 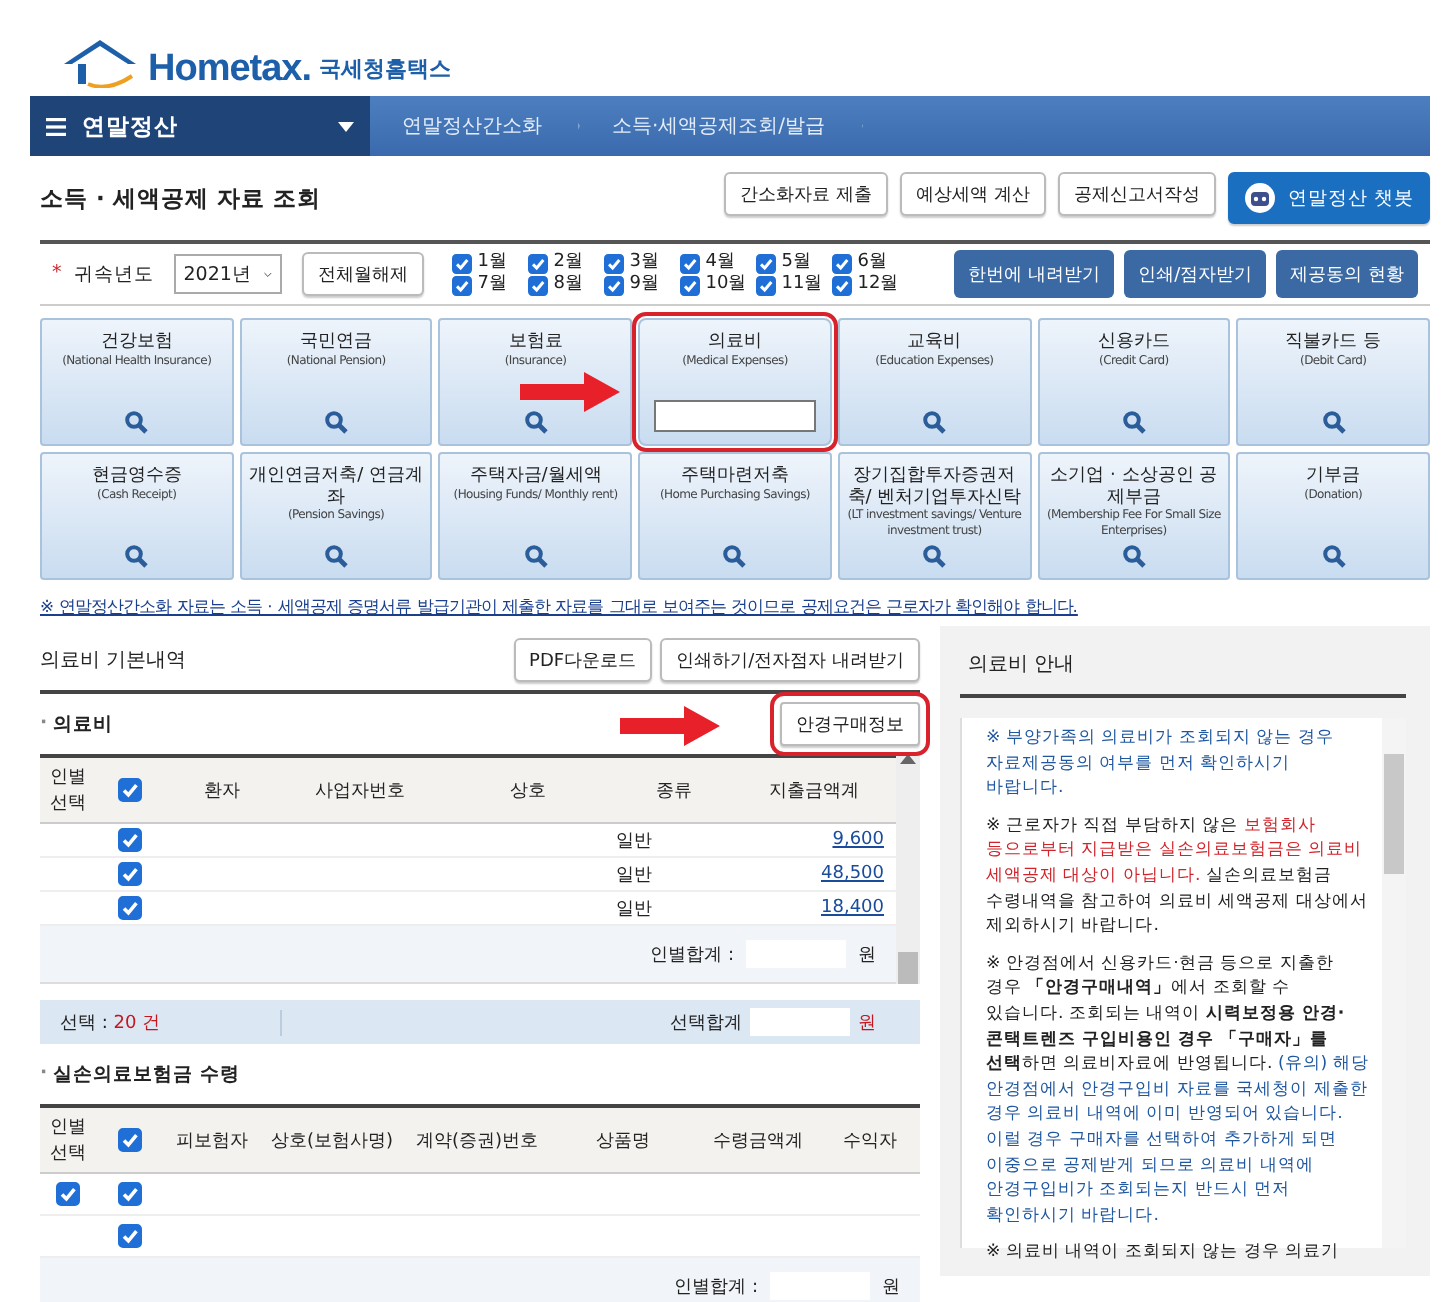 I want to click on selected-sum-label: 선택합계, so click(x=706, y=1023).